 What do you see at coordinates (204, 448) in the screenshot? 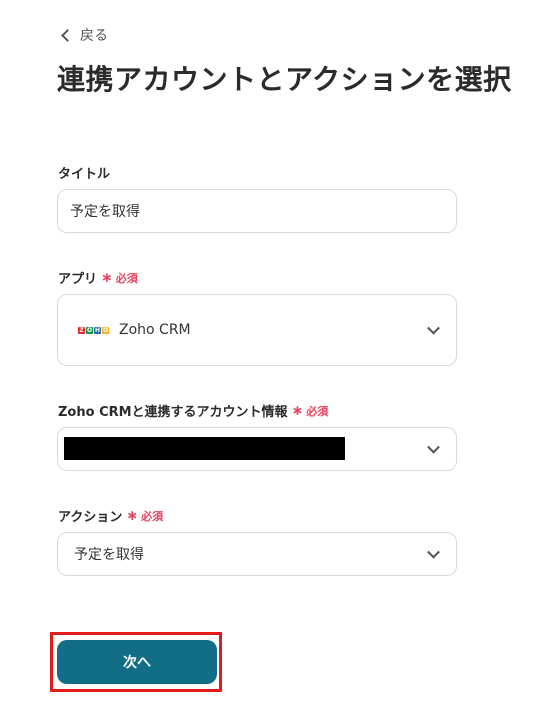
I see `redacted-account-value` at bounding box center [204, 448].